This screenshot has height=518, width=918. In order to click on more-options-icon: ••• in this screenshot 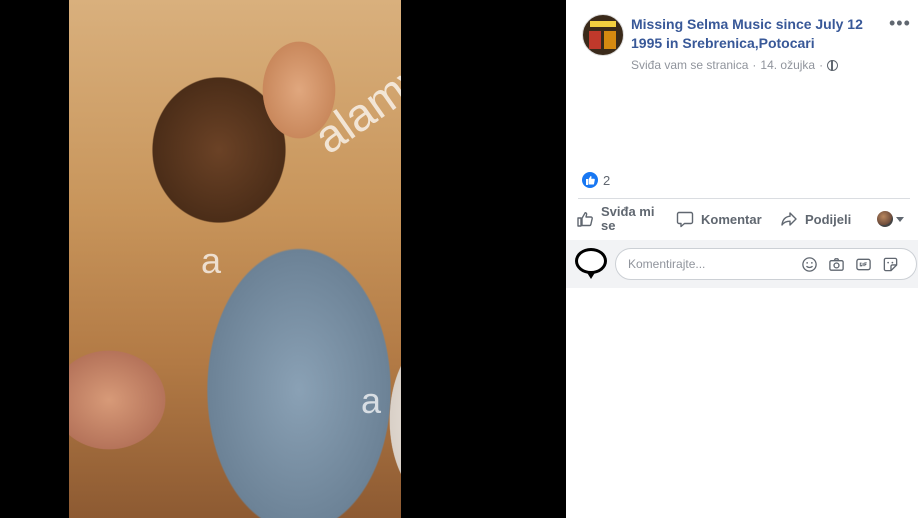, I will do `click(900, 23)`.